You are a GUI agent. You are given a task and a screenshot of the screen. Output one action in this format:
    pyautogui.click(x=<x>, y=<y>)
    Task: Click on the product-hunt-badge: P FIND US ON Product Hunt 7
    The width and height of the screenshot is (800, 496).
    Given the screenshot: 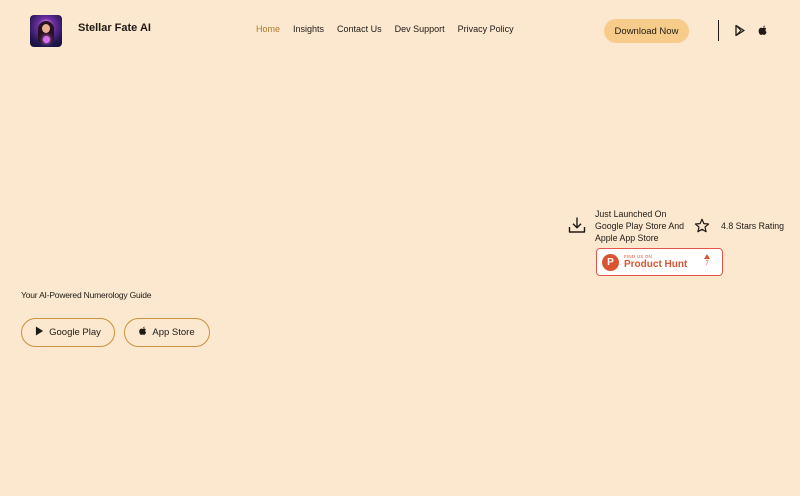 What is the action you would take?
    pyautogui.click(x=659, y=262)
    